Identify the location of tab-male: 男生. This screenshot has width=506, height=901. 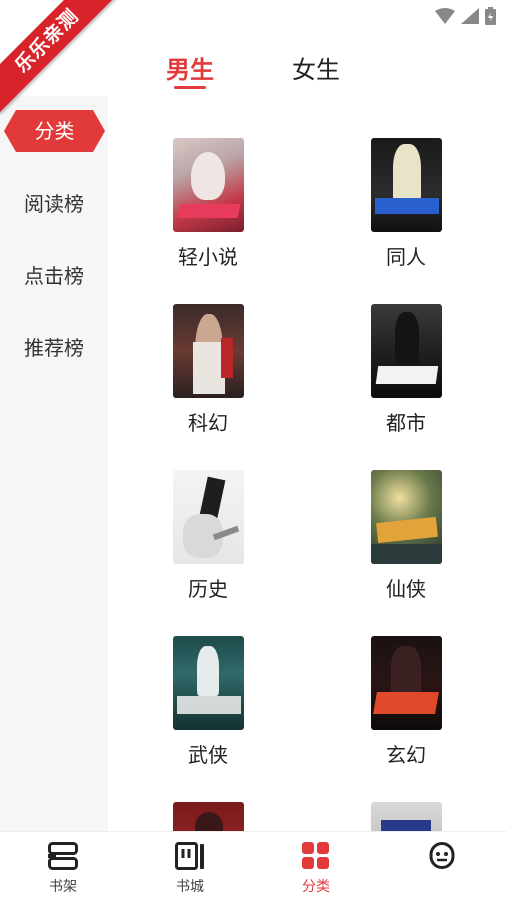
(190, 67).